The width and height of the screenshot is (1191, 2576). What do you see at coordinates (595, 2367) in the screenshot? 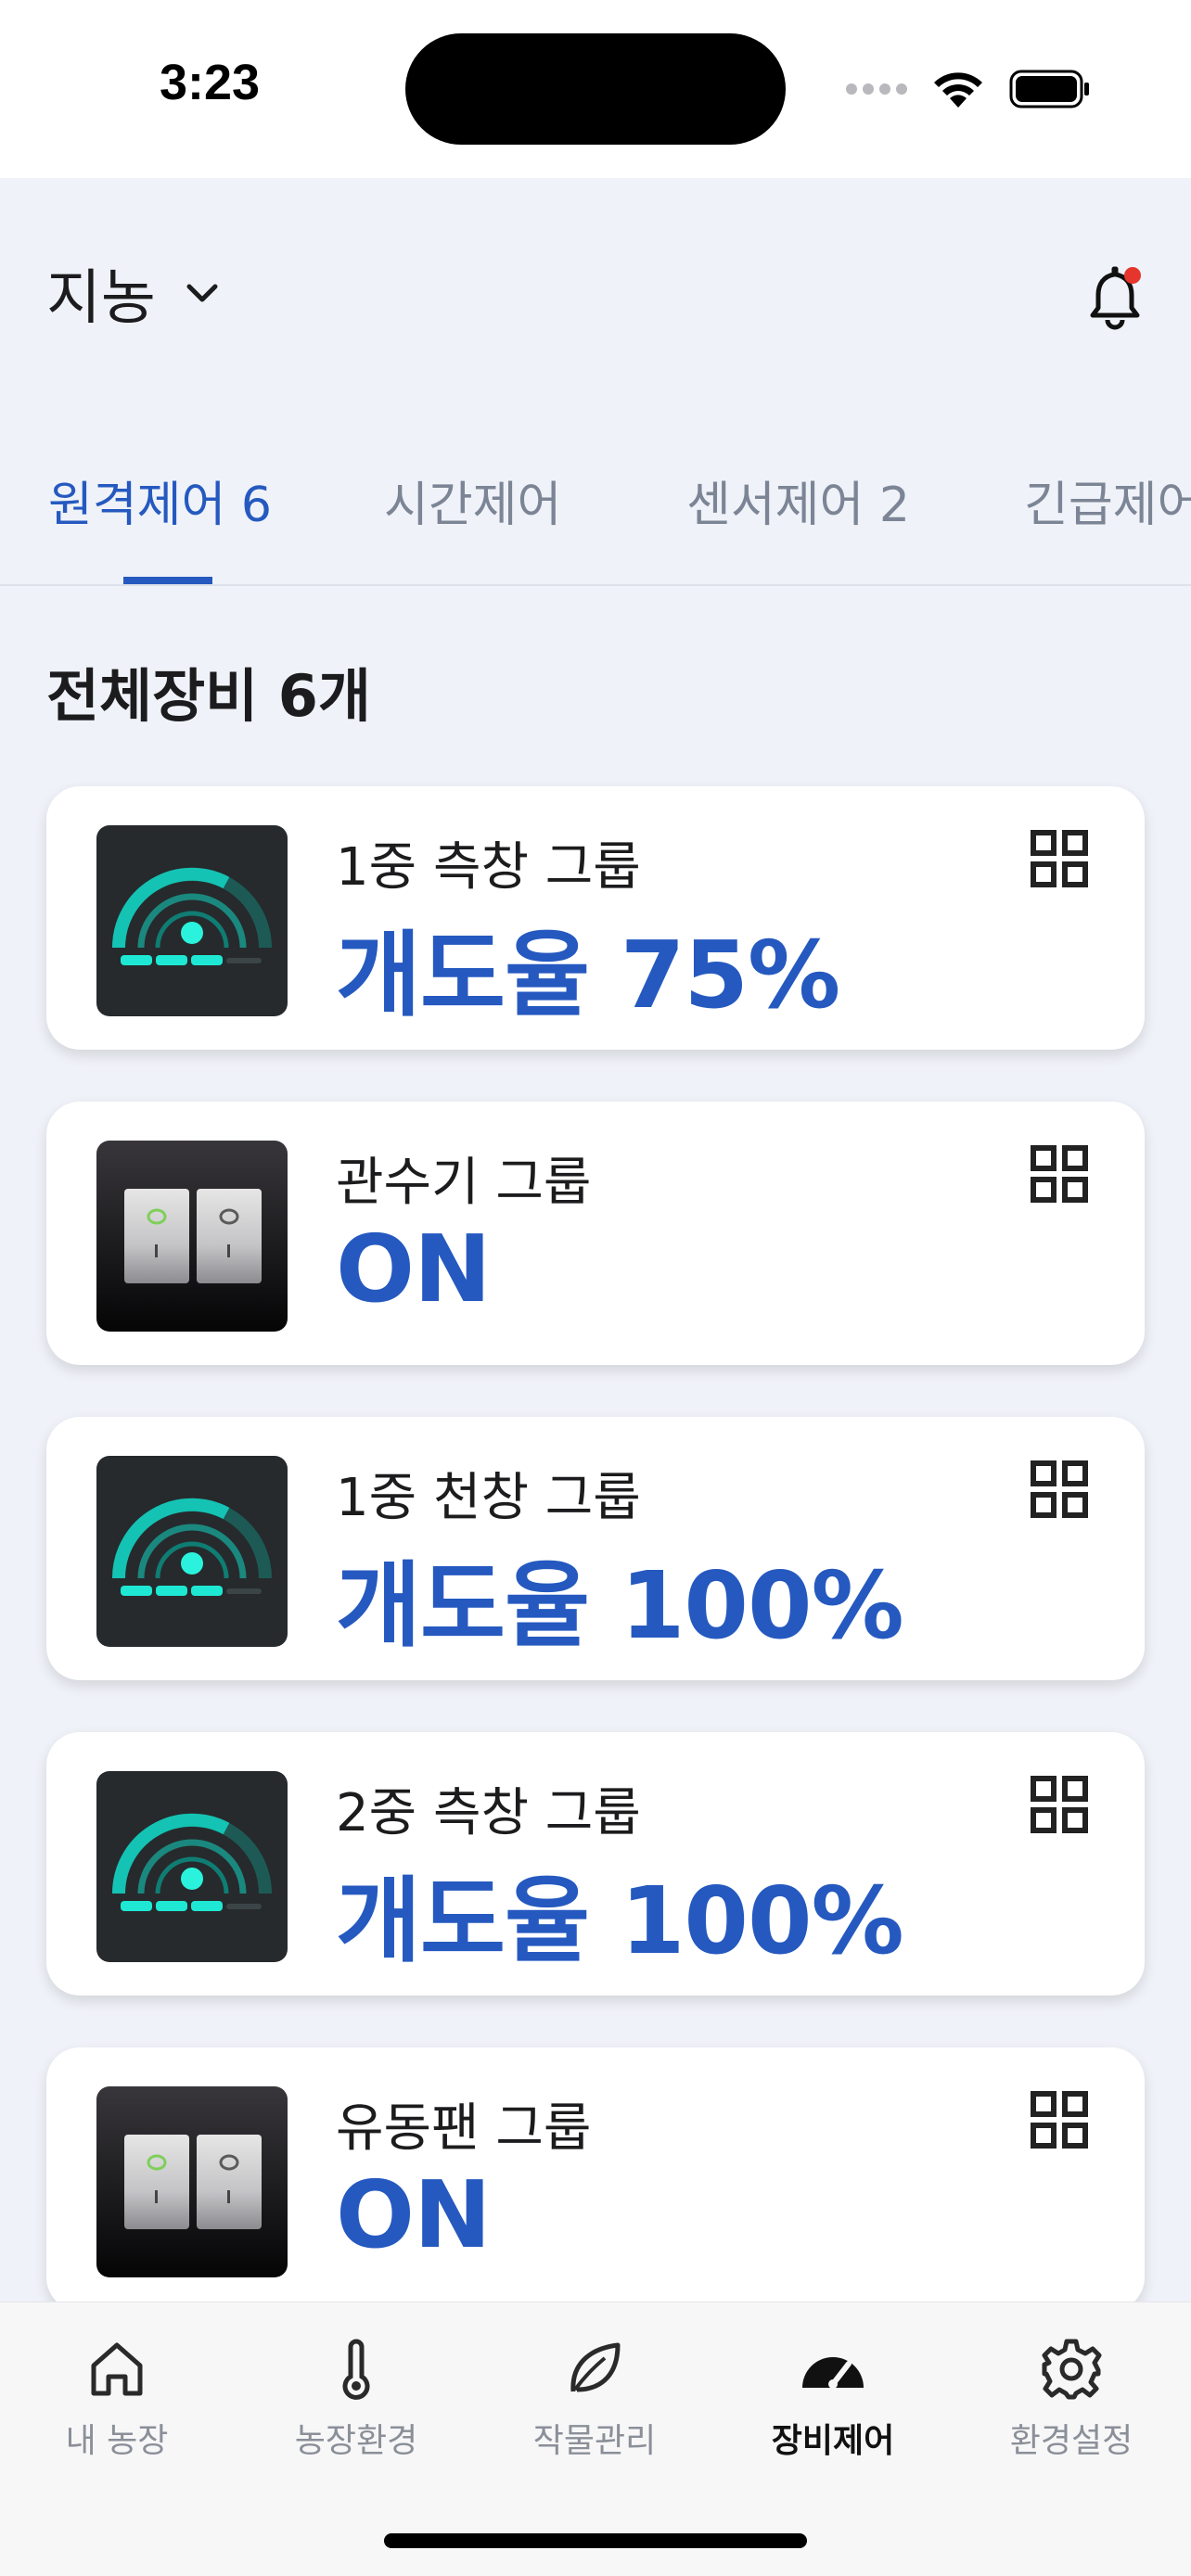
I see `leaf-icon` at bounding box center [595, 2367].